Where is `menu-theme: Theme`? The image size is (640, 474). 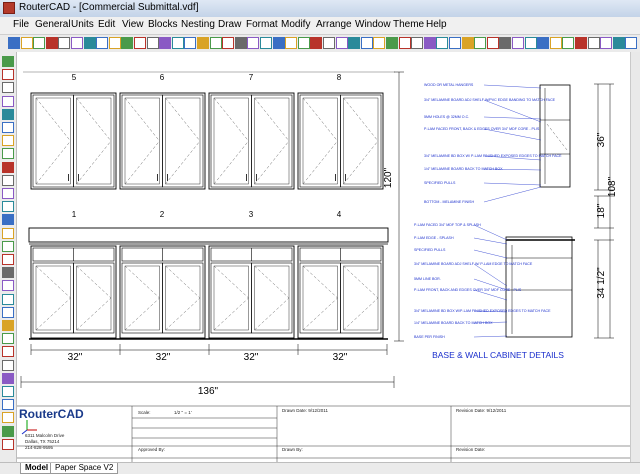
menu-theme: Theme is located at coordinates (408, 24).